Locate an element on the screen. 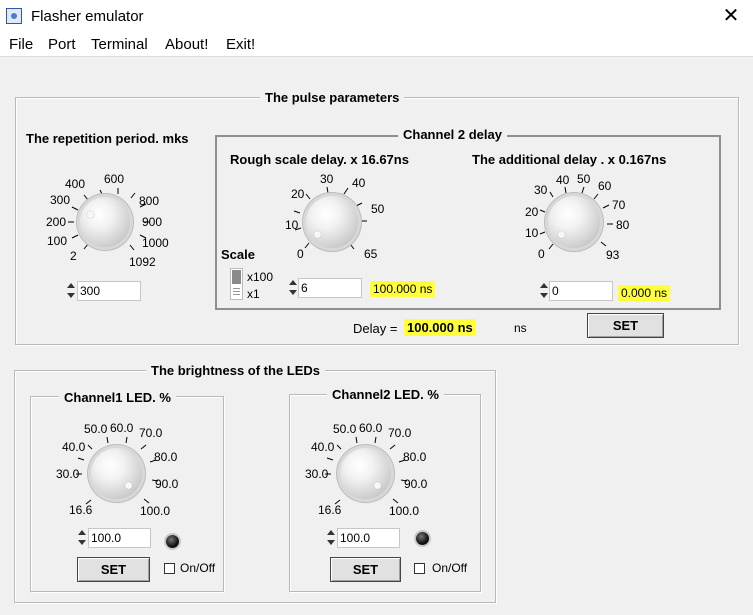 This screenshot has width=753, height=615. channel2-set-button: SET is located at coordinates (365, 569).